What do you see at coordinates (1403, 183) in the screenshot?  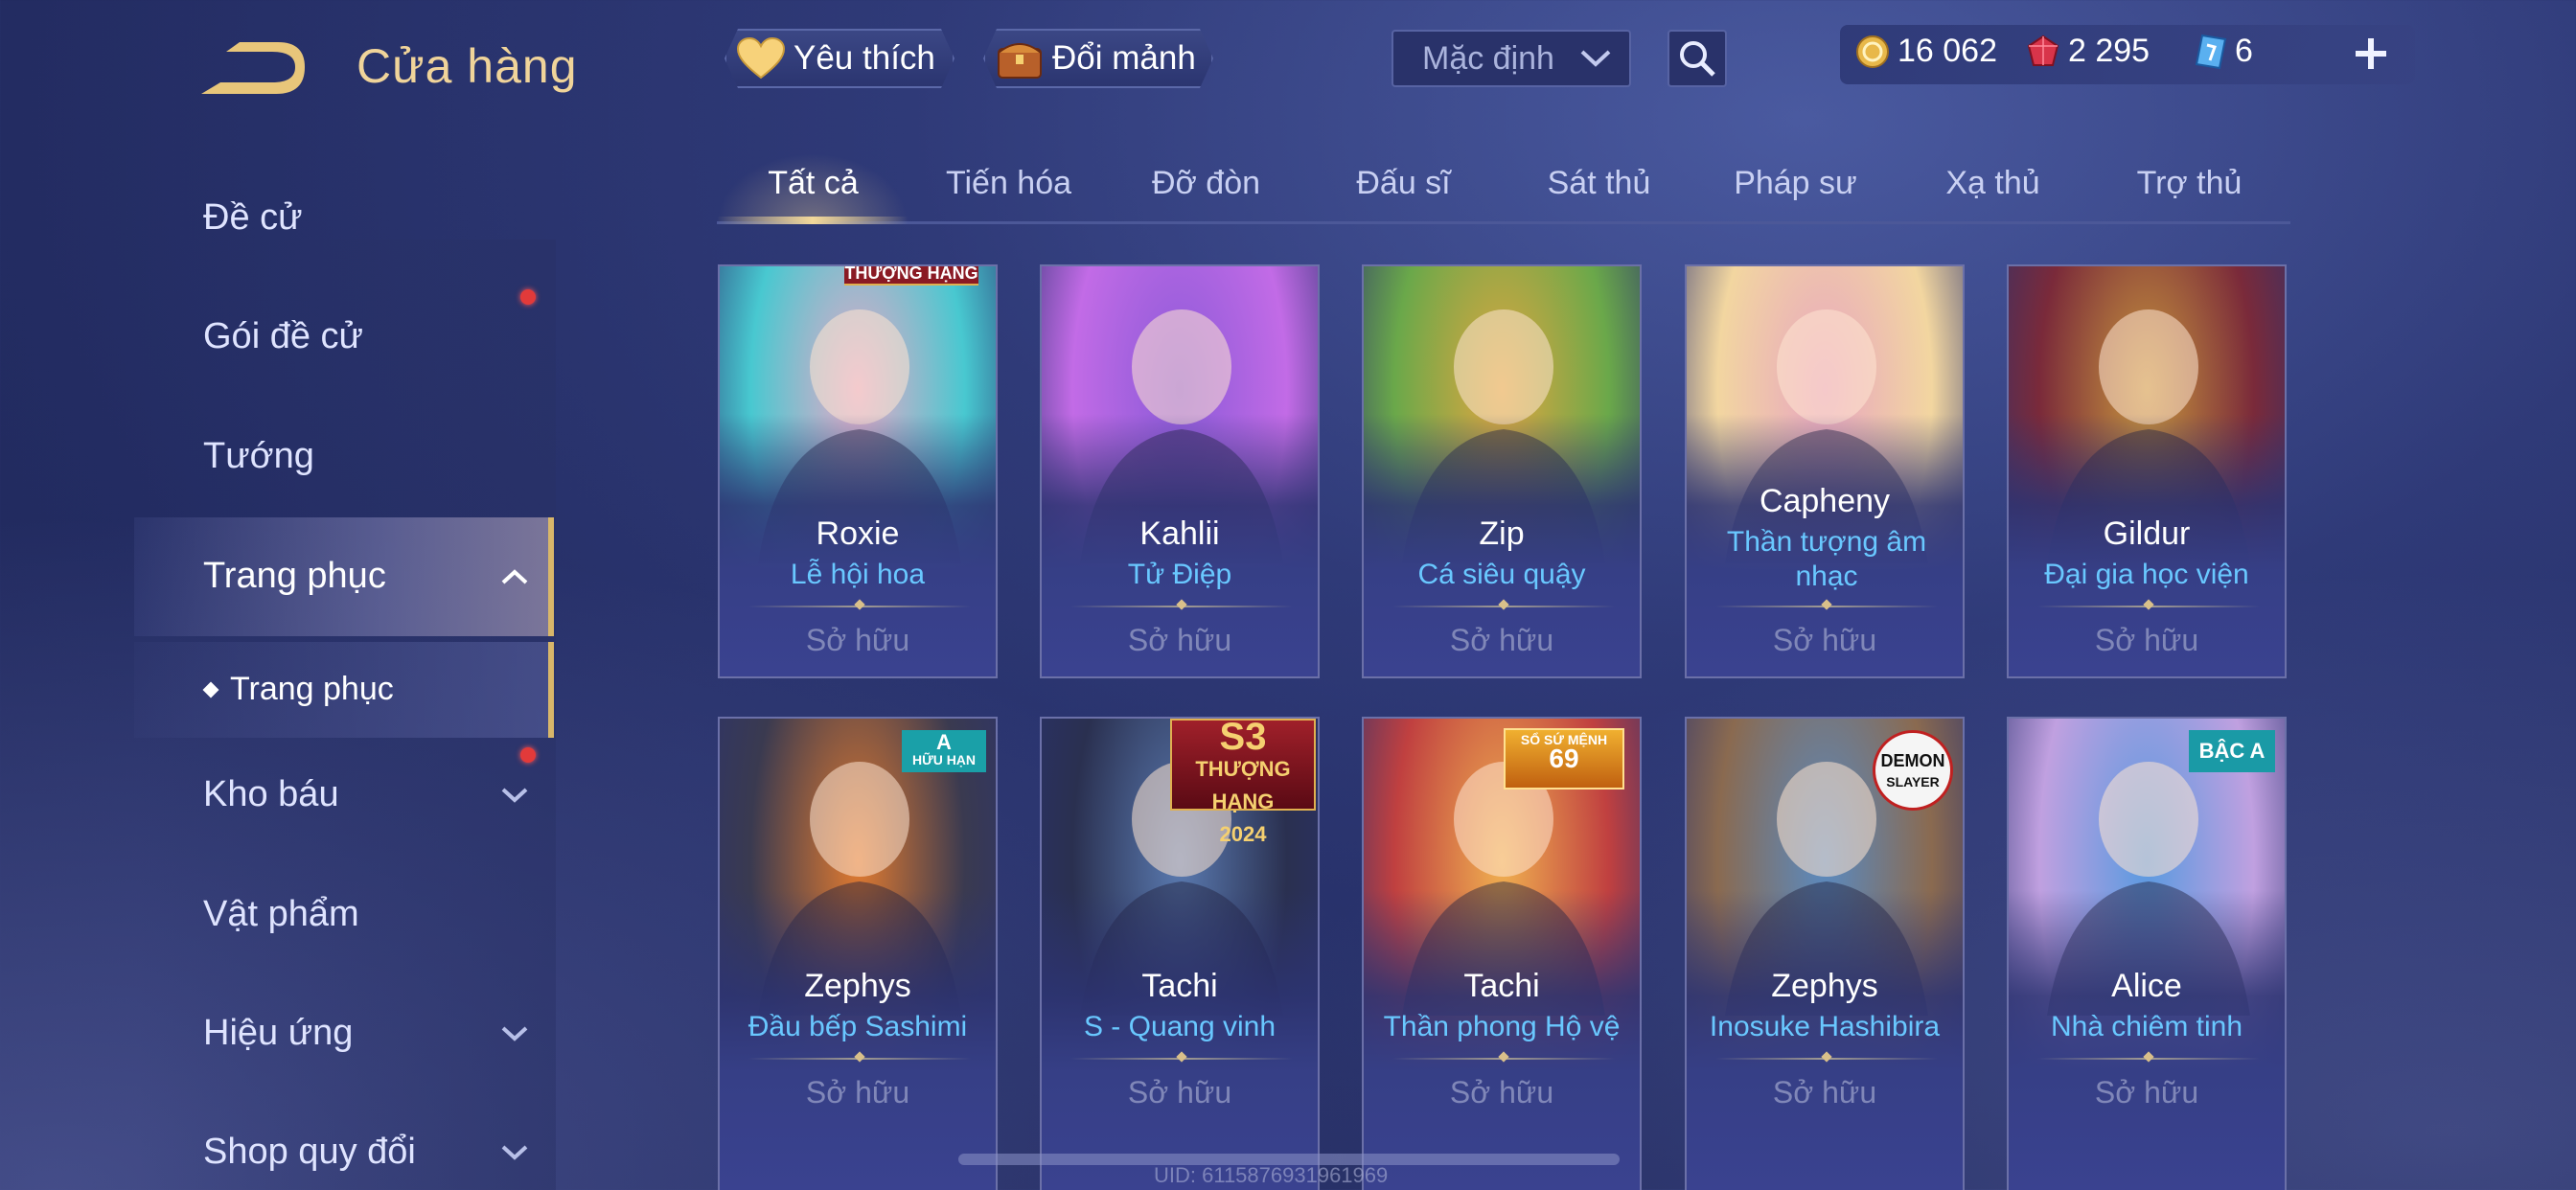 I see `tab-fighter: Đấu sĩ` at bounding box center [1403, 183].